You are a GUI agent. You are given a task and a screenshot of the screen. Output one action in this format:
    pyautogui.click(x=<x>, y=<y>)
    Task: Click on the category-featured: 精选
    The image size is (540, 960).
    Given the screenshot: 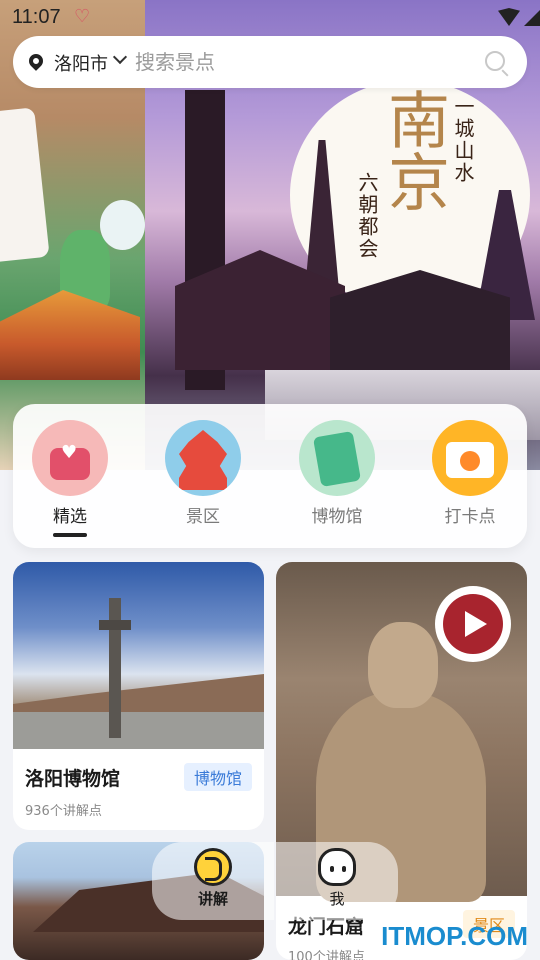 What is the action you would take?
    pyautogui.click(x=70, y=480)
    